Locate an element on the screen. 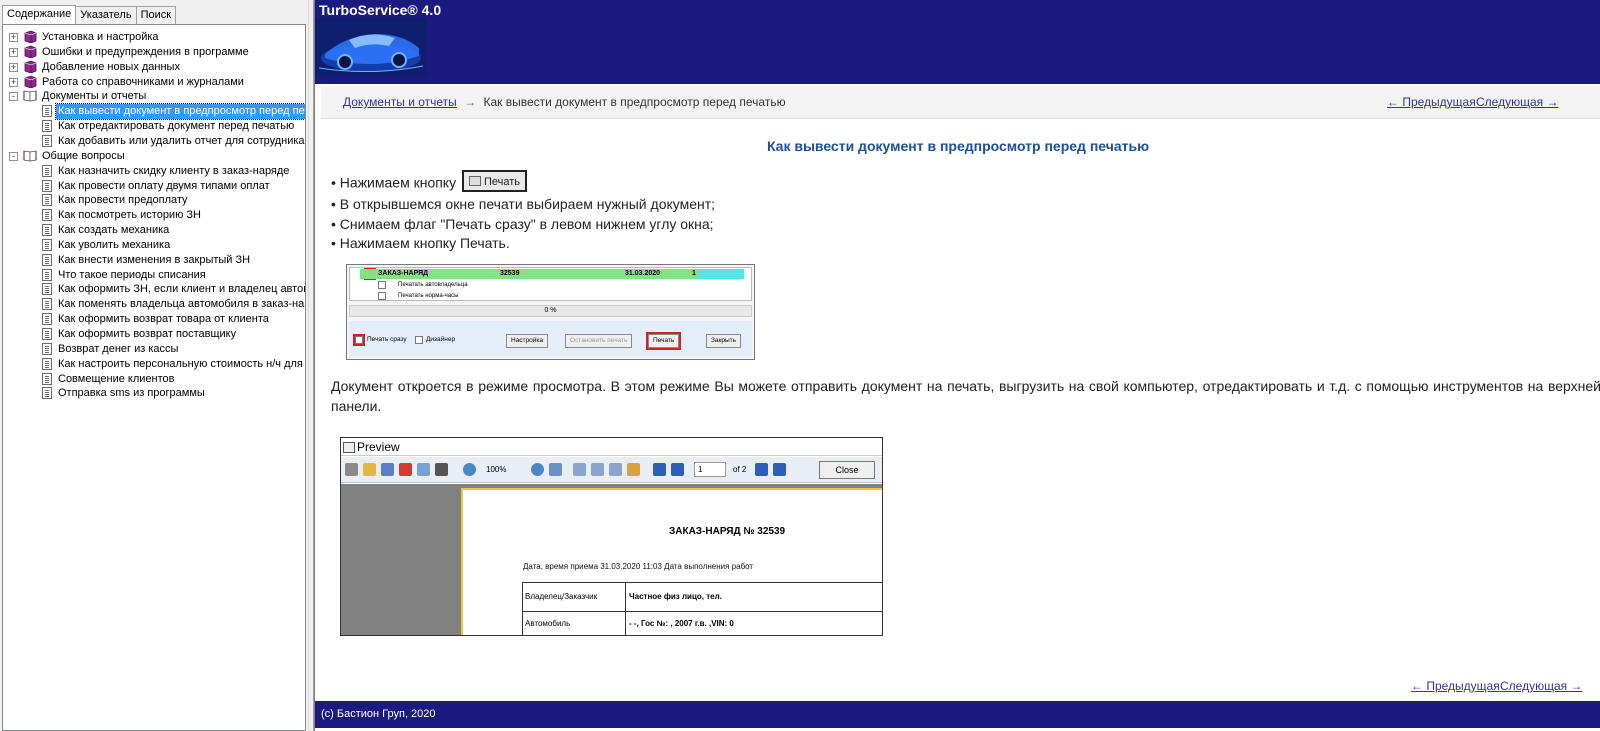 The image size is (1600, 731). next-link: Следующая → is located at coordinates (1517, 102).